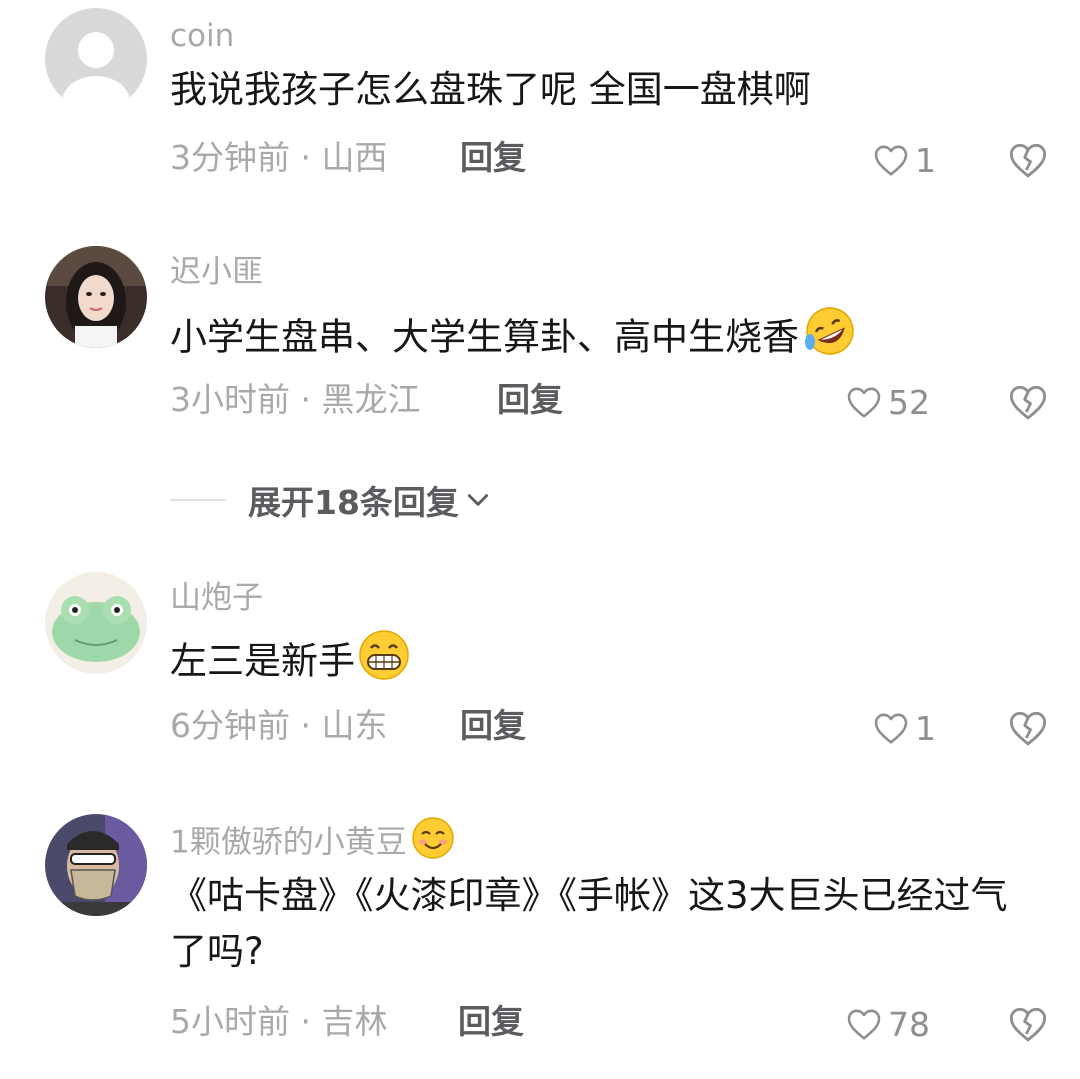 Image resolution: width=1080 pixels, height=1079 pixels. I want to click on username: 1颗傲骄的小黄豆, so click(312, 844).